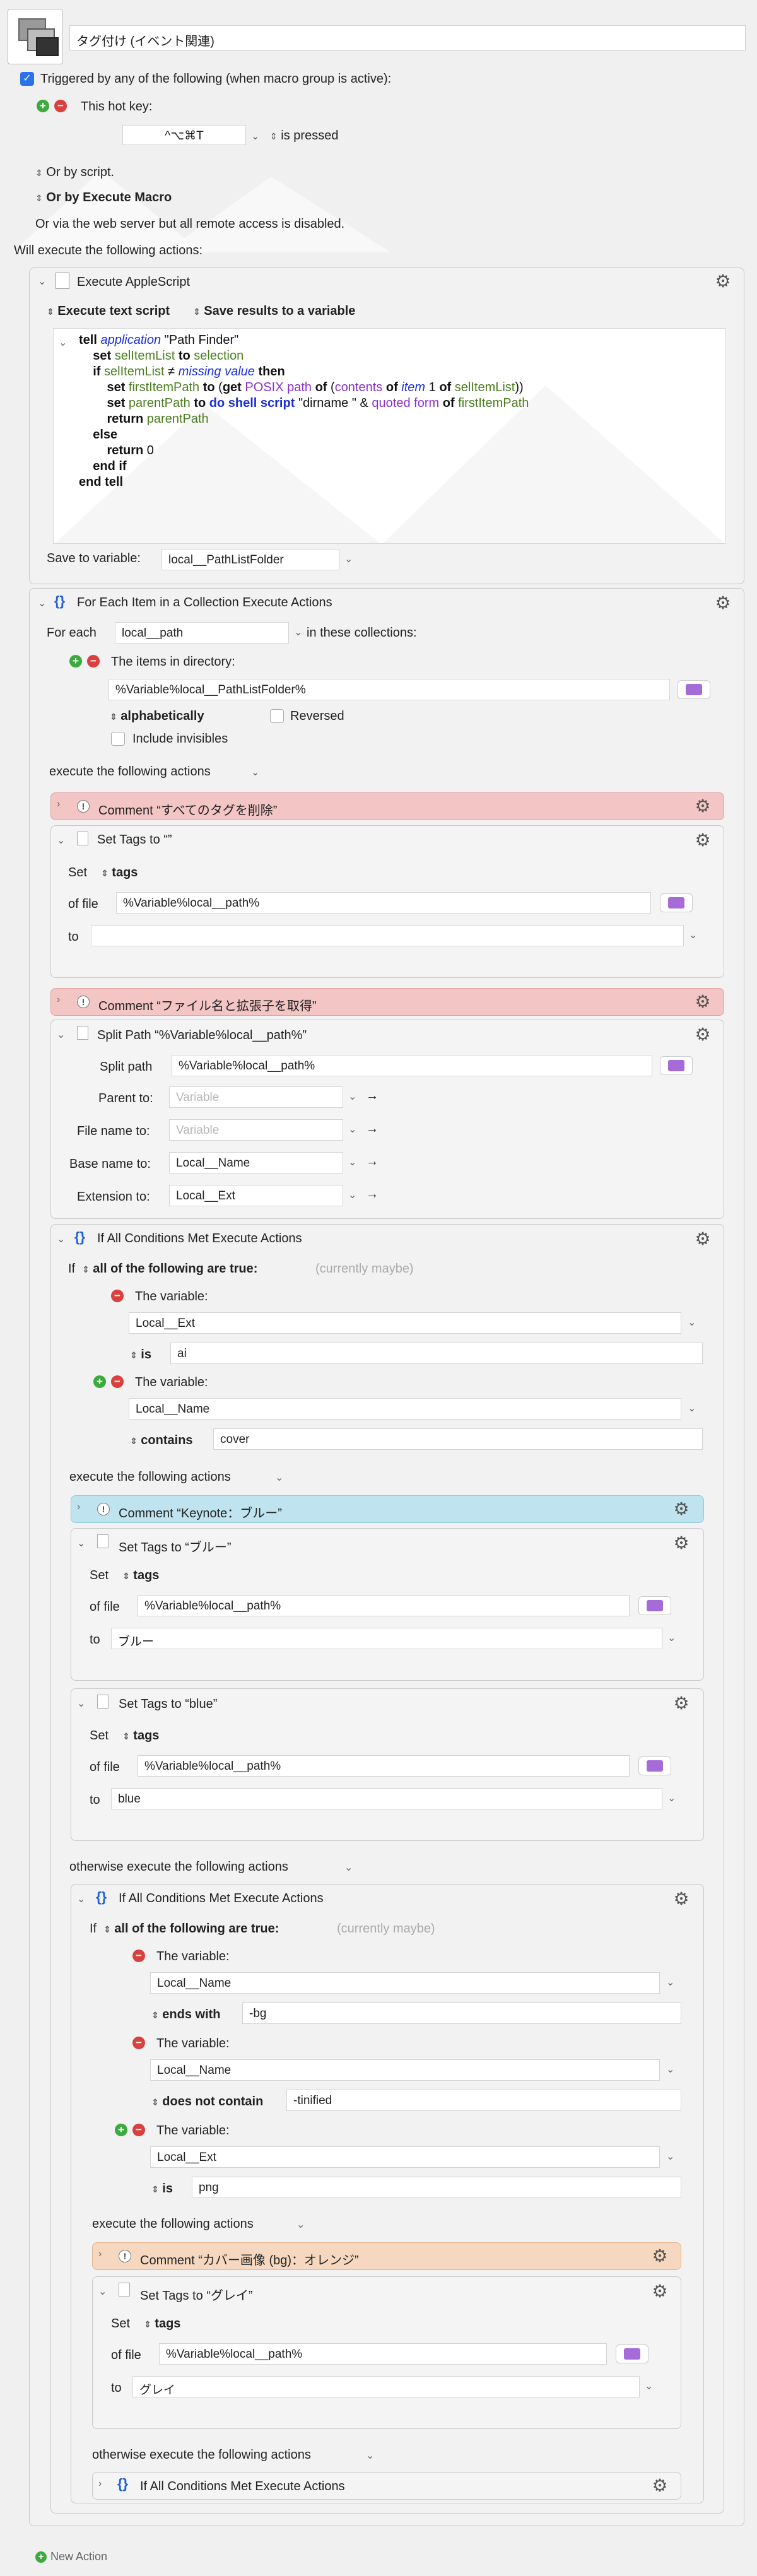 The height and width of the screenshot is (2576, 757). Describe the element at coordinates (348, 559) in the screenshot. I see `save-variable-chevron-icon: ⌄` at that location.